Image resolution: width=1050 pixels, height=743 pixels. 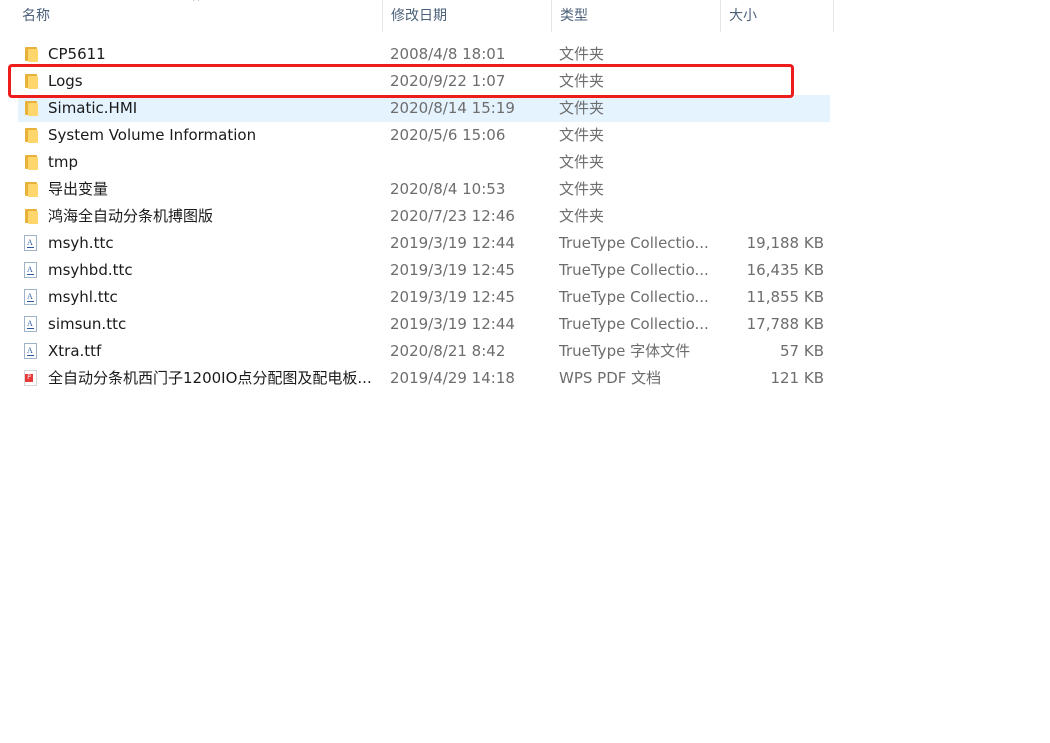 What do you see at coordinates (152, 135) in the screenshot?
I see `file-name: System Volume Information` at bounding box center [152, 135].